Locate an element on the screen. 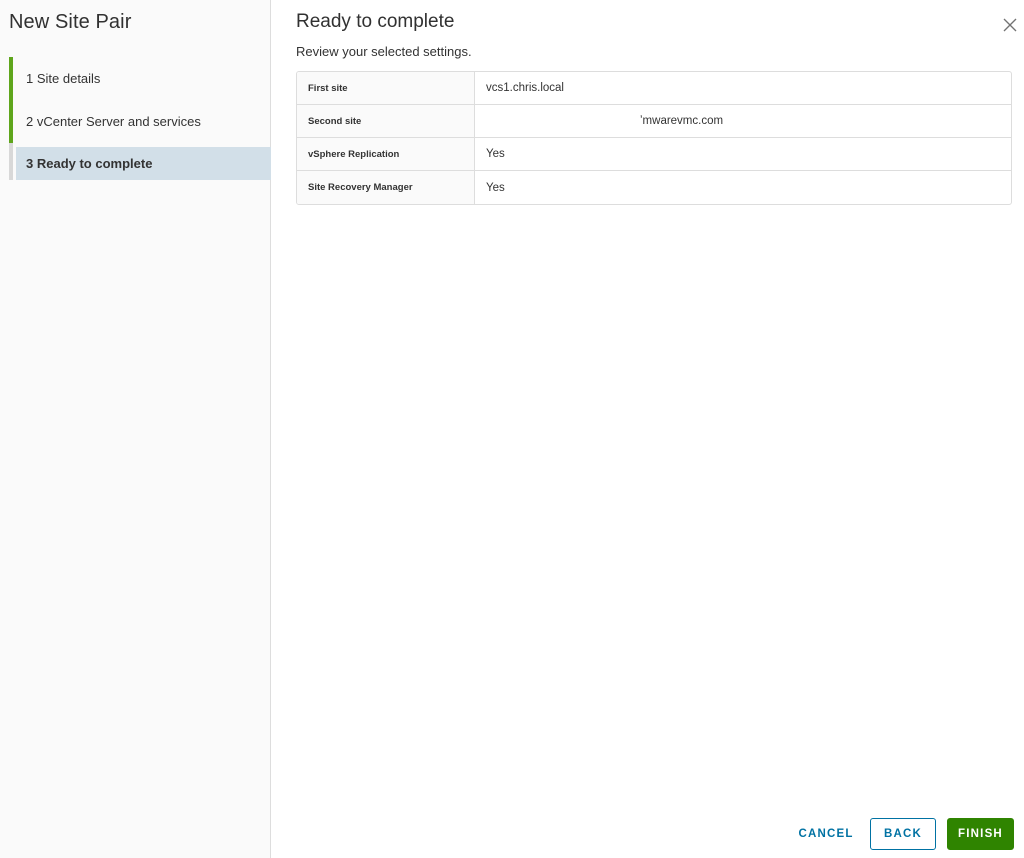  back-button: BACK is located at coordinates (903, 834).